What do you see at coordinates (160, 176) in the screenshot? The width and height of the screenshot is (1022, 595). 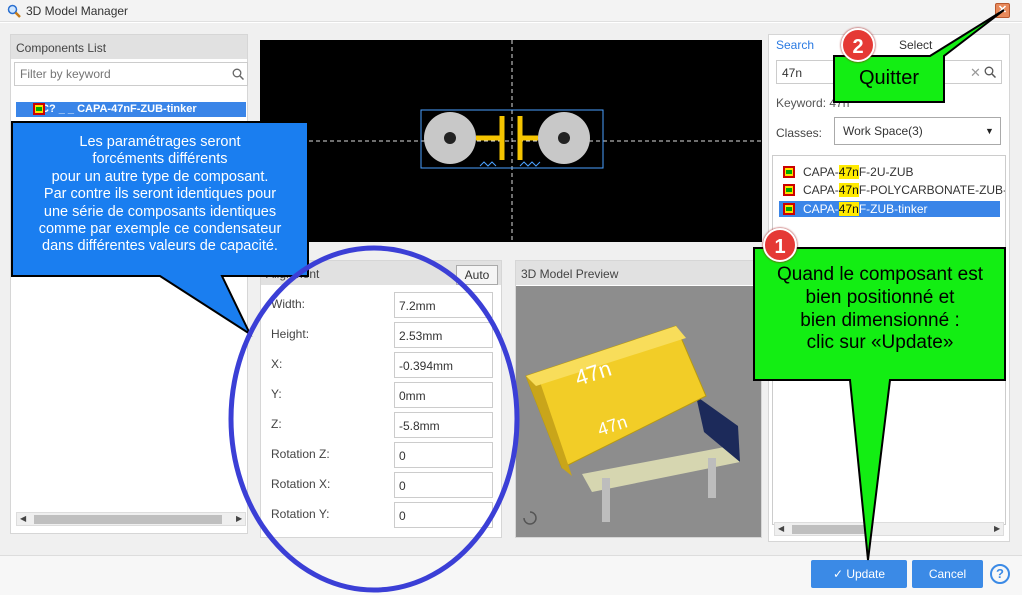 I see `blue-note-line: pour un autre type de composant.` at bounding box center [160, 176].